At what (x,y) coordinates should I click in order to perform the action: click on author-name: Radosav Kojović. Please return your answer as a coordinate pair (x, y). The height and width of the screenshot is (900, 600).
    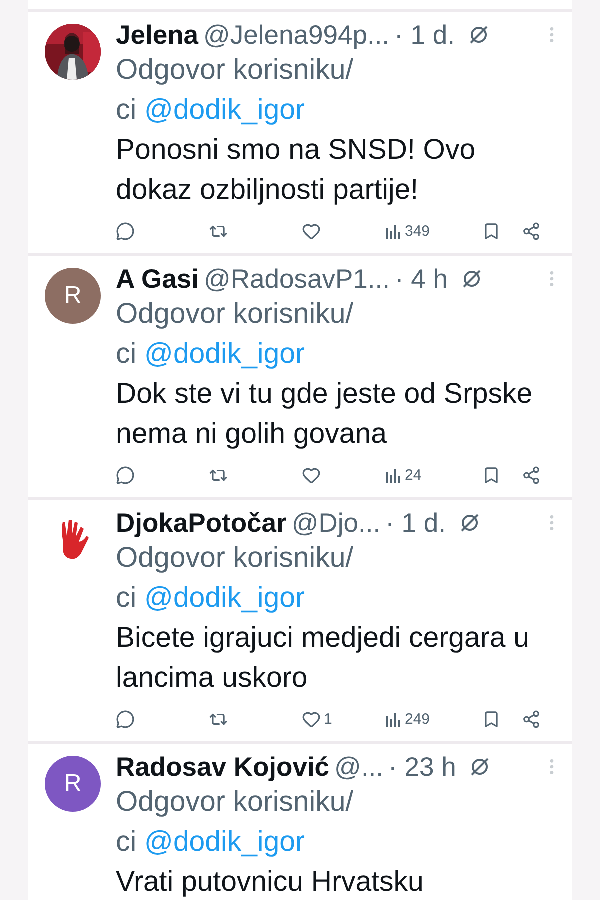
    Looking at the image, I should click on (223, 767).